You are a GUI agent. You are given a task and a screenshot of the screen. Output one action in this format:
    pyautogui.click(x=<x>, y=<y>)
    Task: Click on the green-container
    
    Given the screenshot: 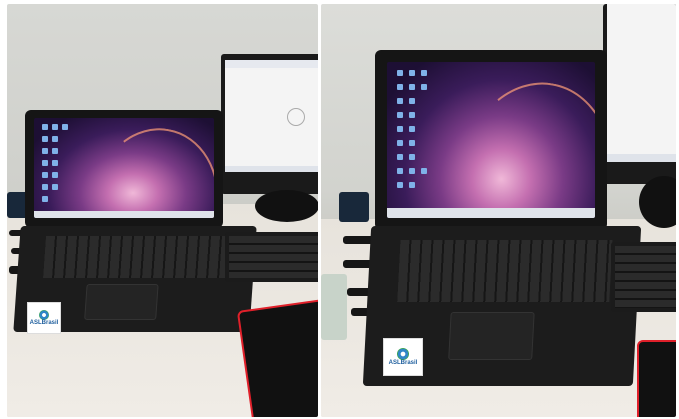 What is the action you would take?
    pyautogui.click(x=334, y=307)
    